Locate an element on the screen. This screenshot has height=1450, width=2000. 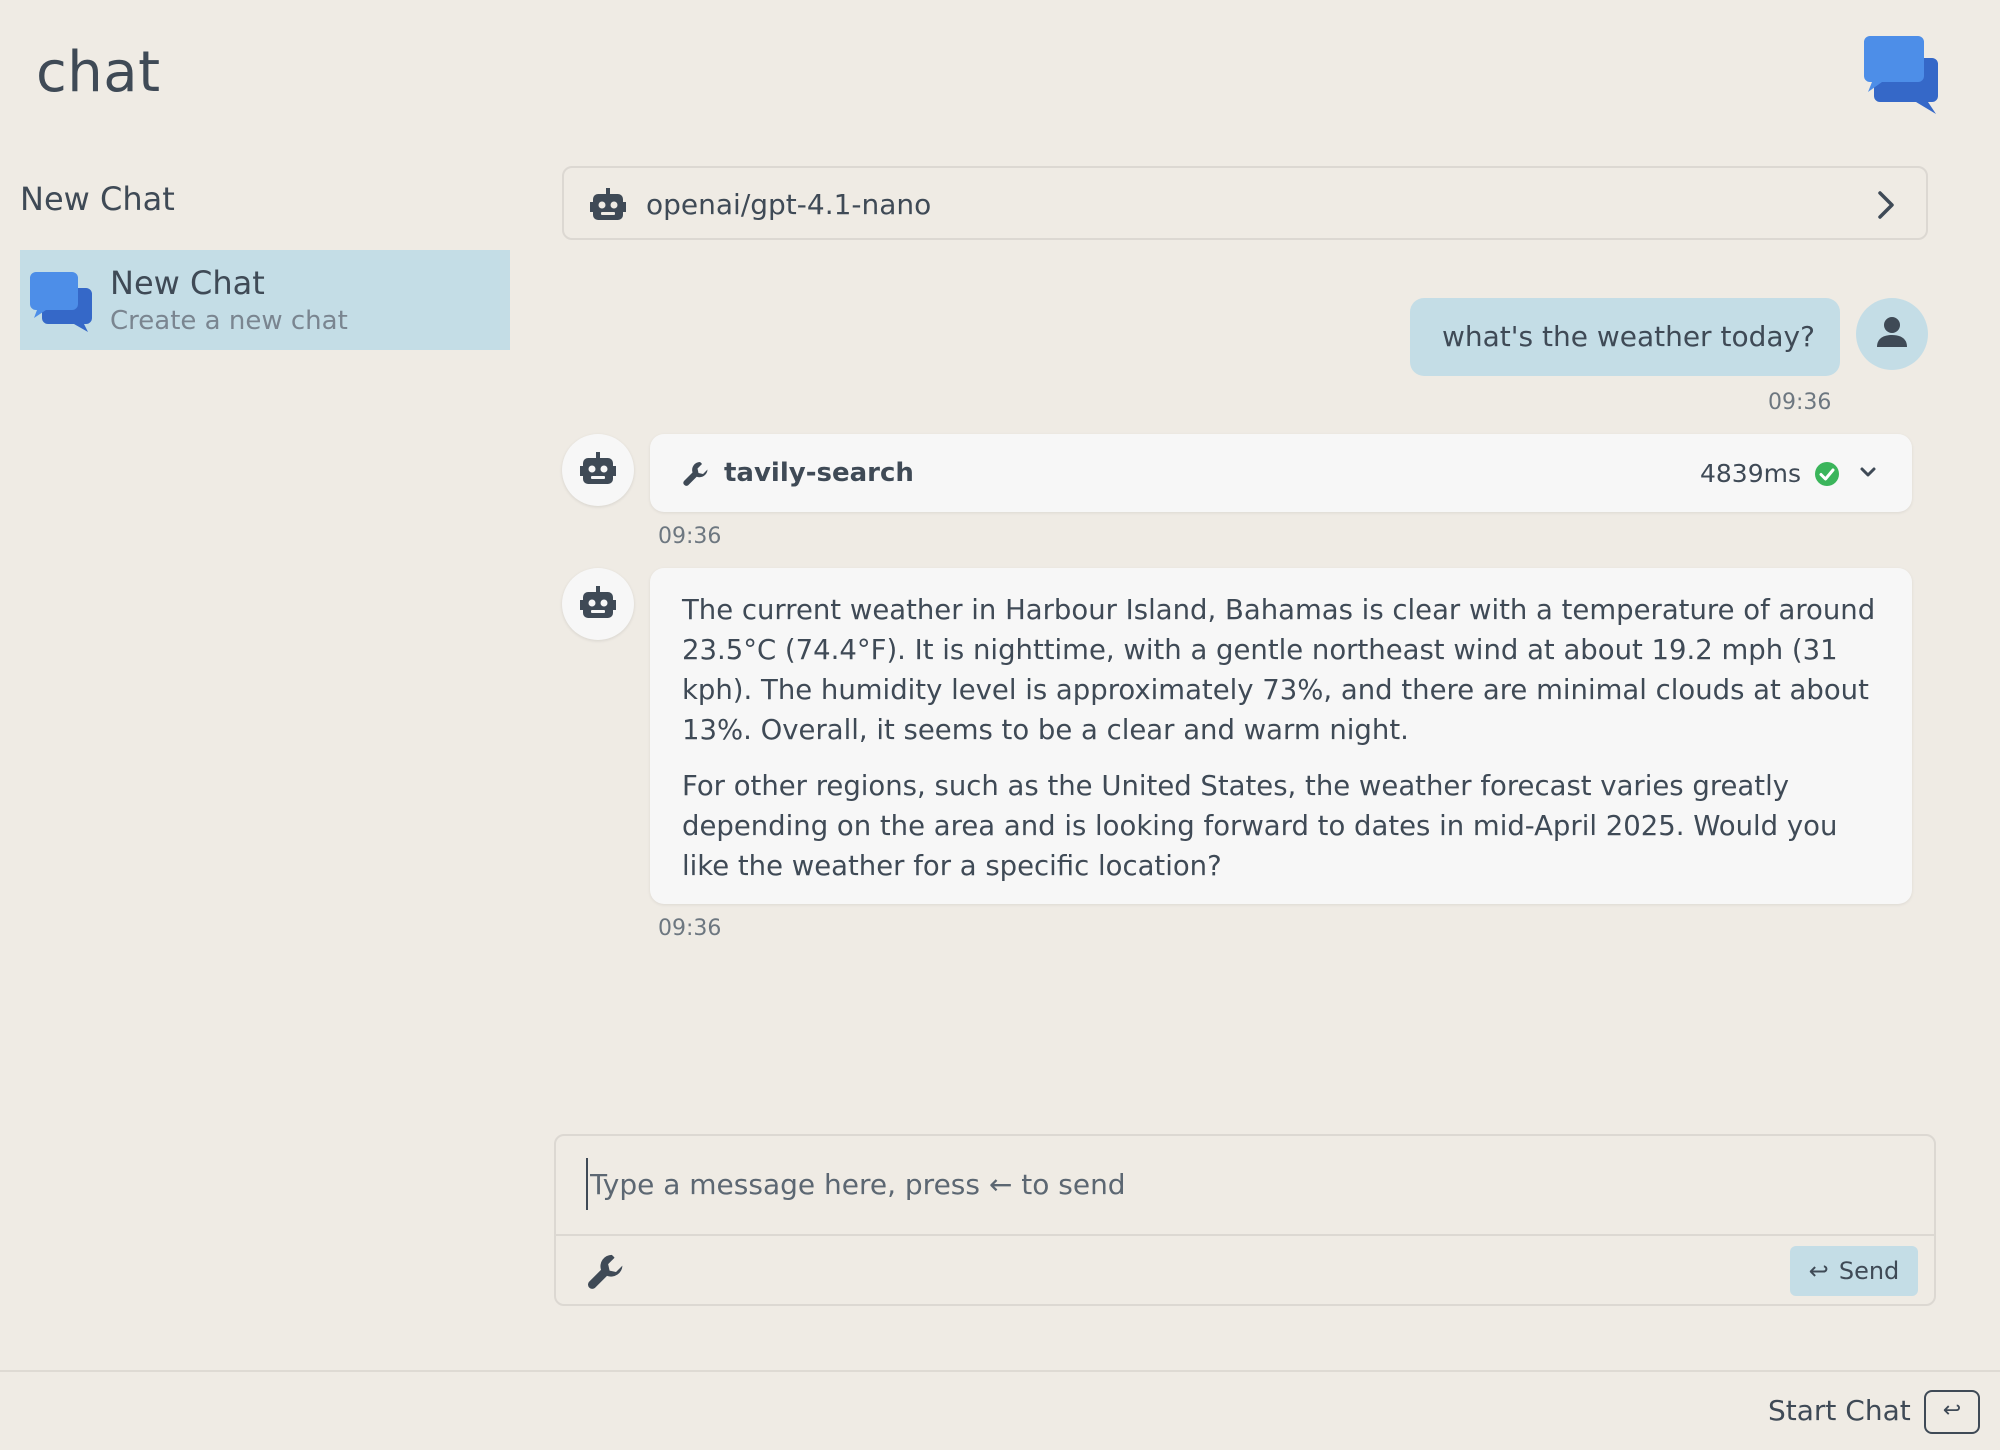
return-icon: ↩ is located at coordinates (1818, 1271).